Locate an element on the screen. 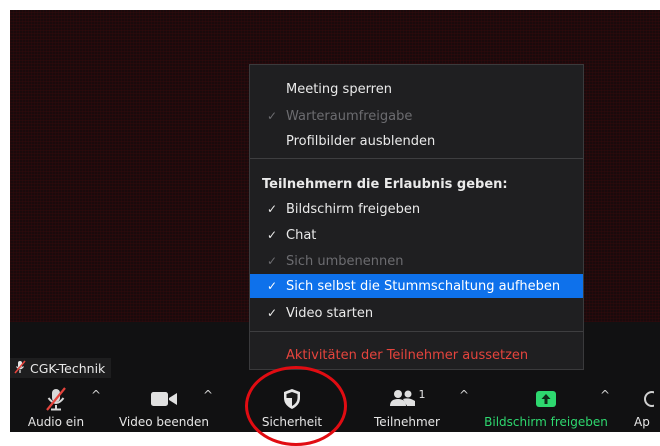  menu-item-start-video: ✓ Video starten is located at coordinates (416, 313).